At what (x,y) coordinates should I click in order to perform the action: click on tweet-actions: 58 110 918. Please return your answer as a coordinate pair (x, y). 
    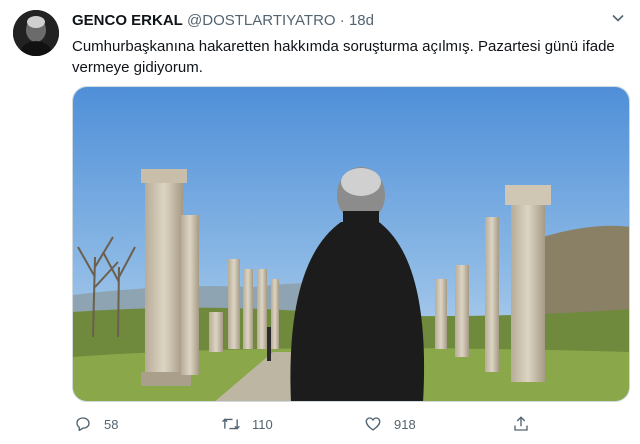
    Looking at the image, I should click on (351, 424).